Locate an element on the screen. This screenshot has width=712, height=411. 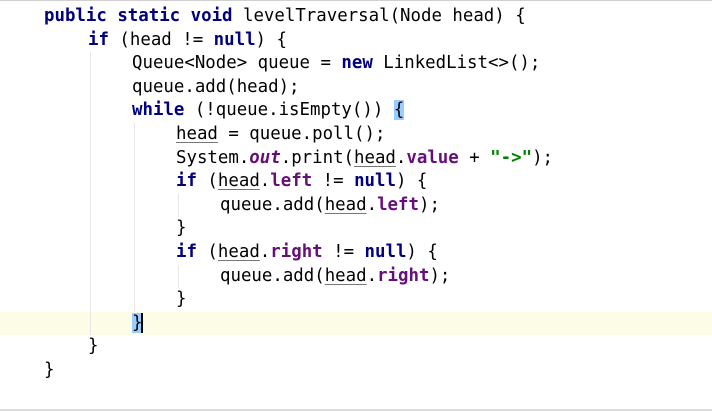
code-line: if (head.right != null) { is located at coordinates (356, 252).